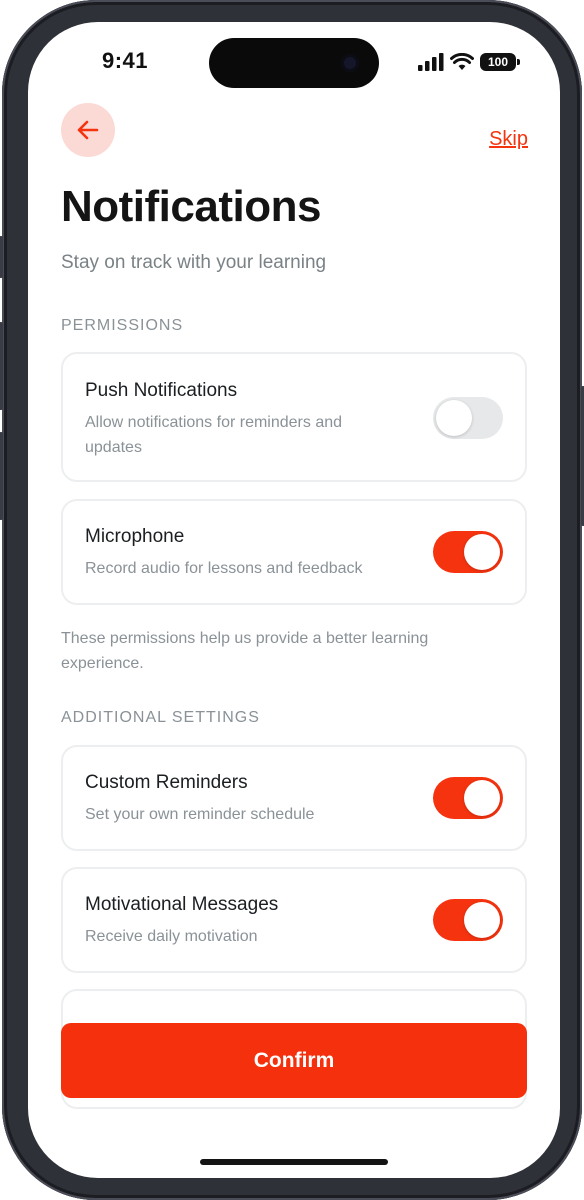 Image resolution: width=584 pixels, height=1200 pixels. What do you see at coordinates (182, 904) in the screenshot?
I see `motivational-messages-title: Motivational Messages` at bounding box center [182, 904].